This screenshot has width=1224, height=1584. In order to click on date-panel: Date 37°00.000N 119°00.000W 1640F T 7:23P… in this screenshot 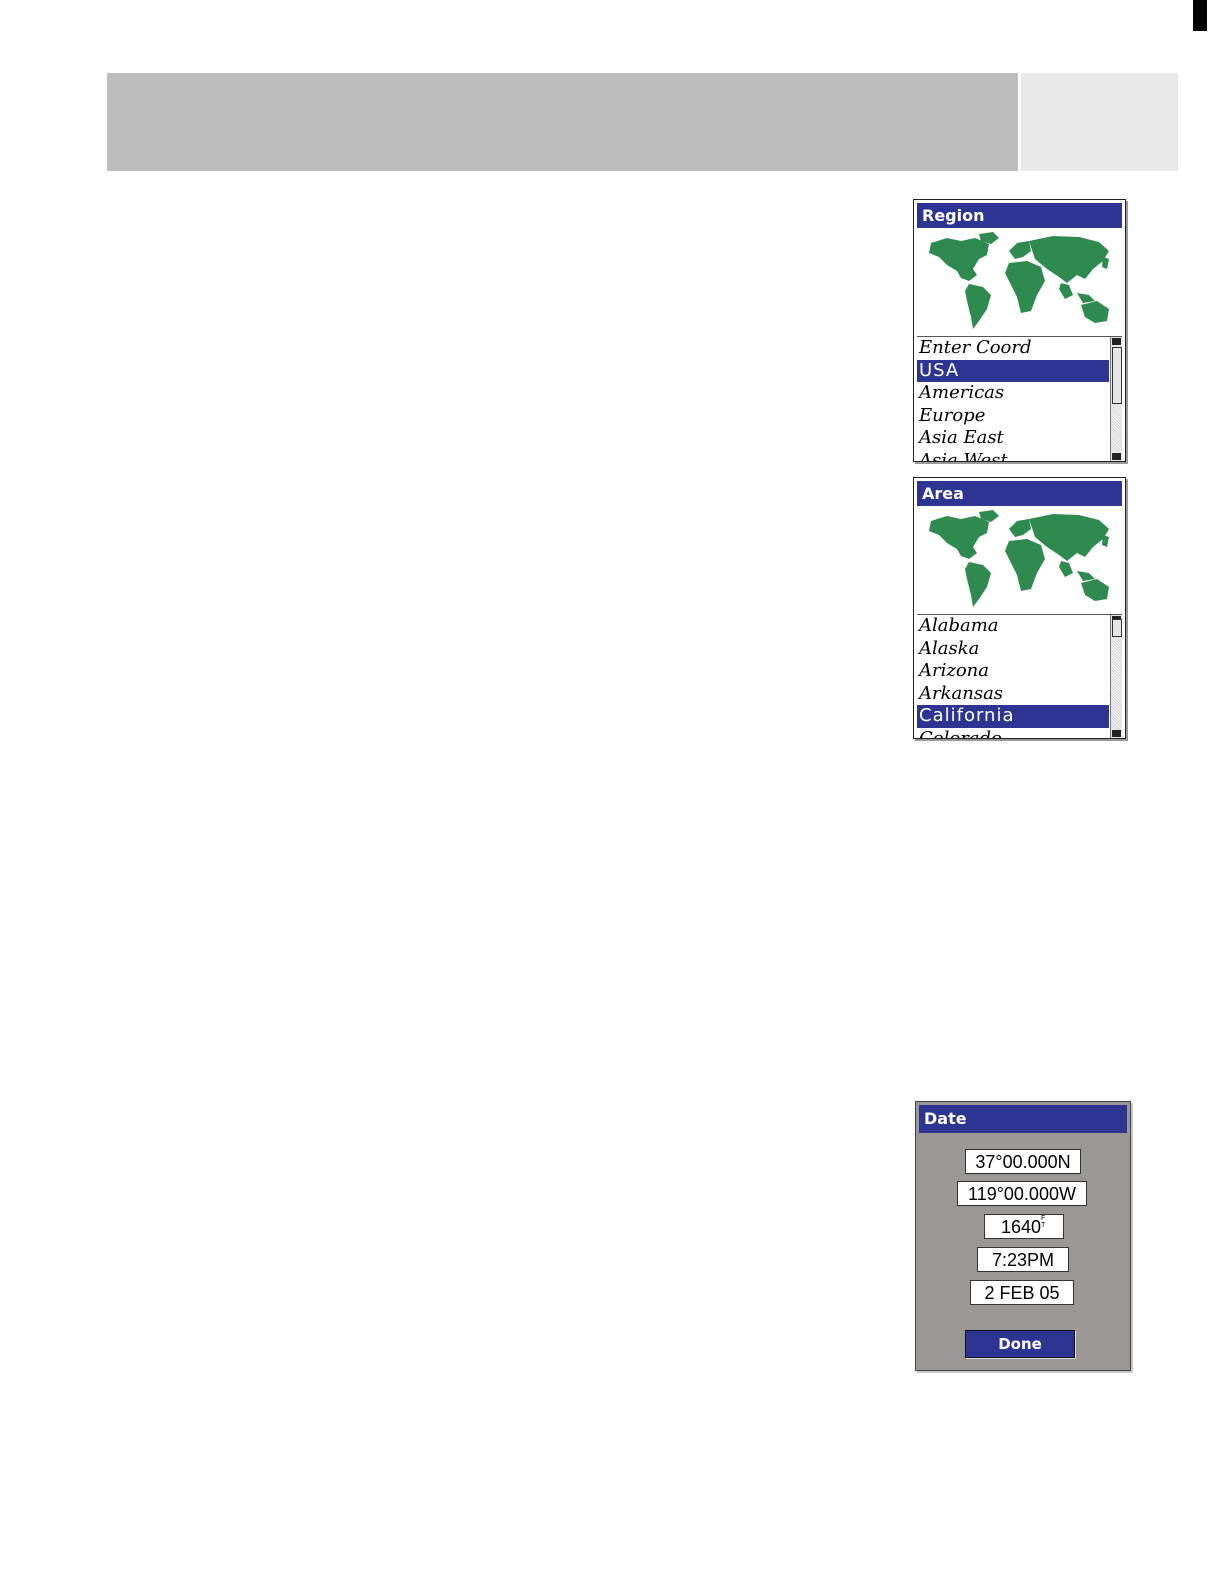, I will do `click(1023, 1236)`.